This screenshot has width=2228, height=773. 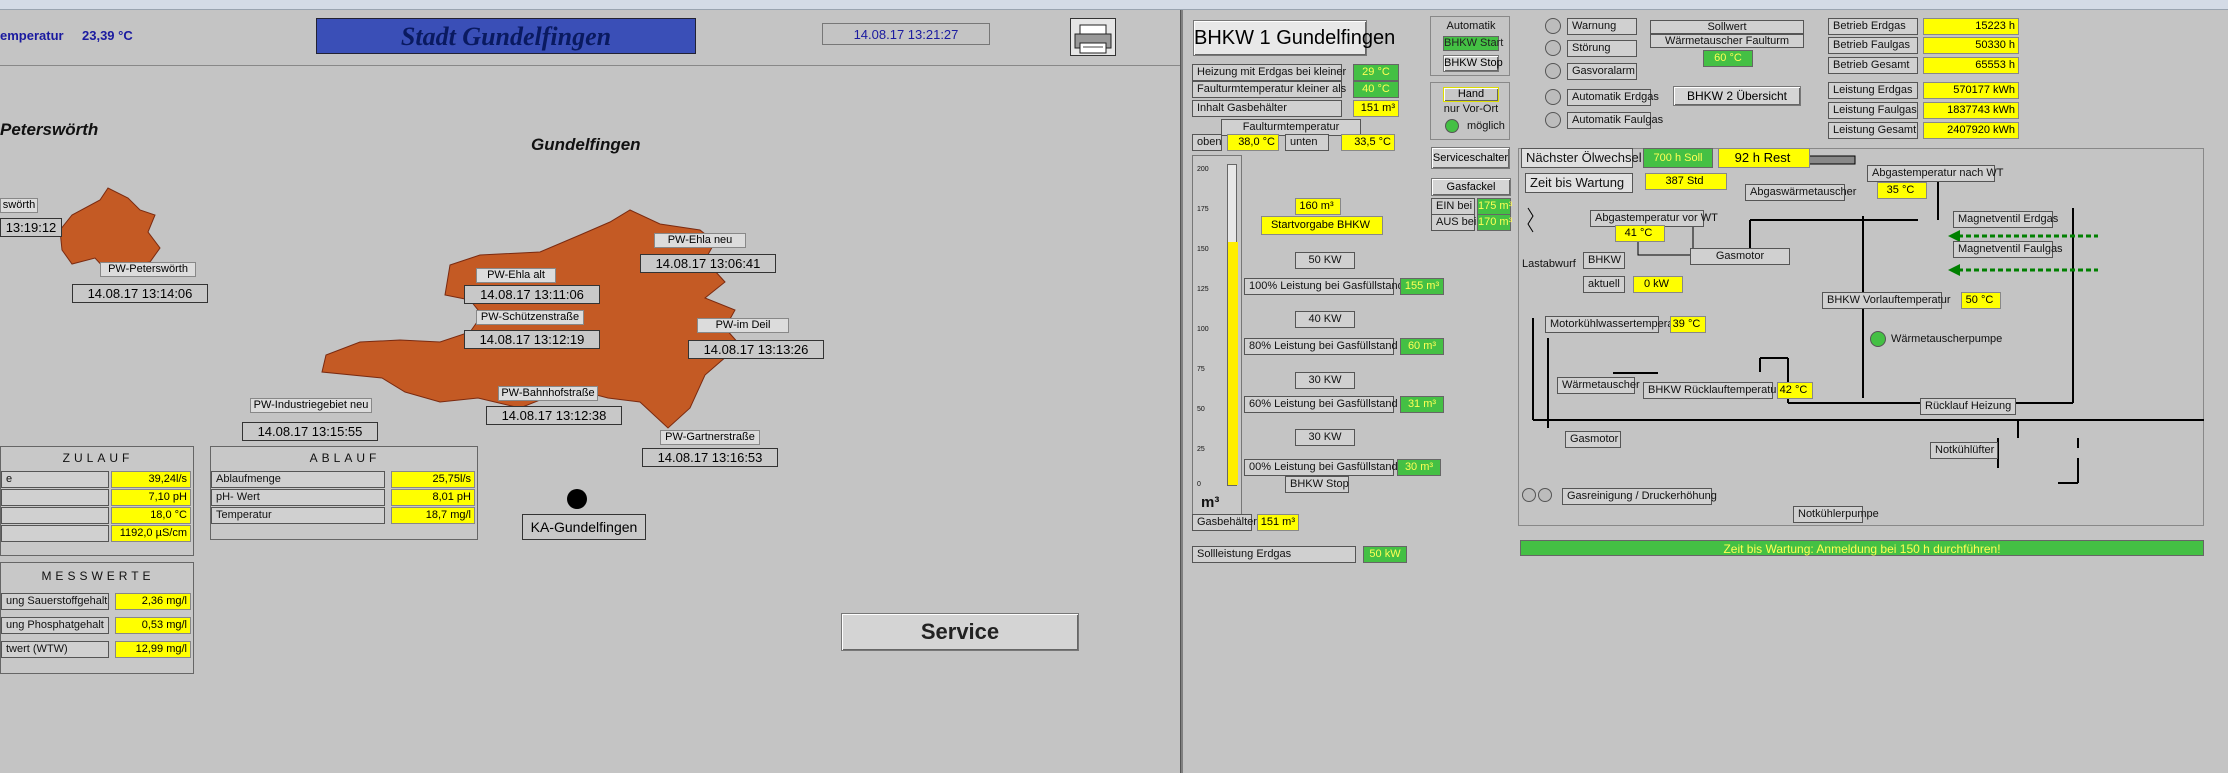 What do you see at coordinates (1203, 289) in the screenshot?
I see `gauge-tick: 125` at bounding box center [1203, 289].